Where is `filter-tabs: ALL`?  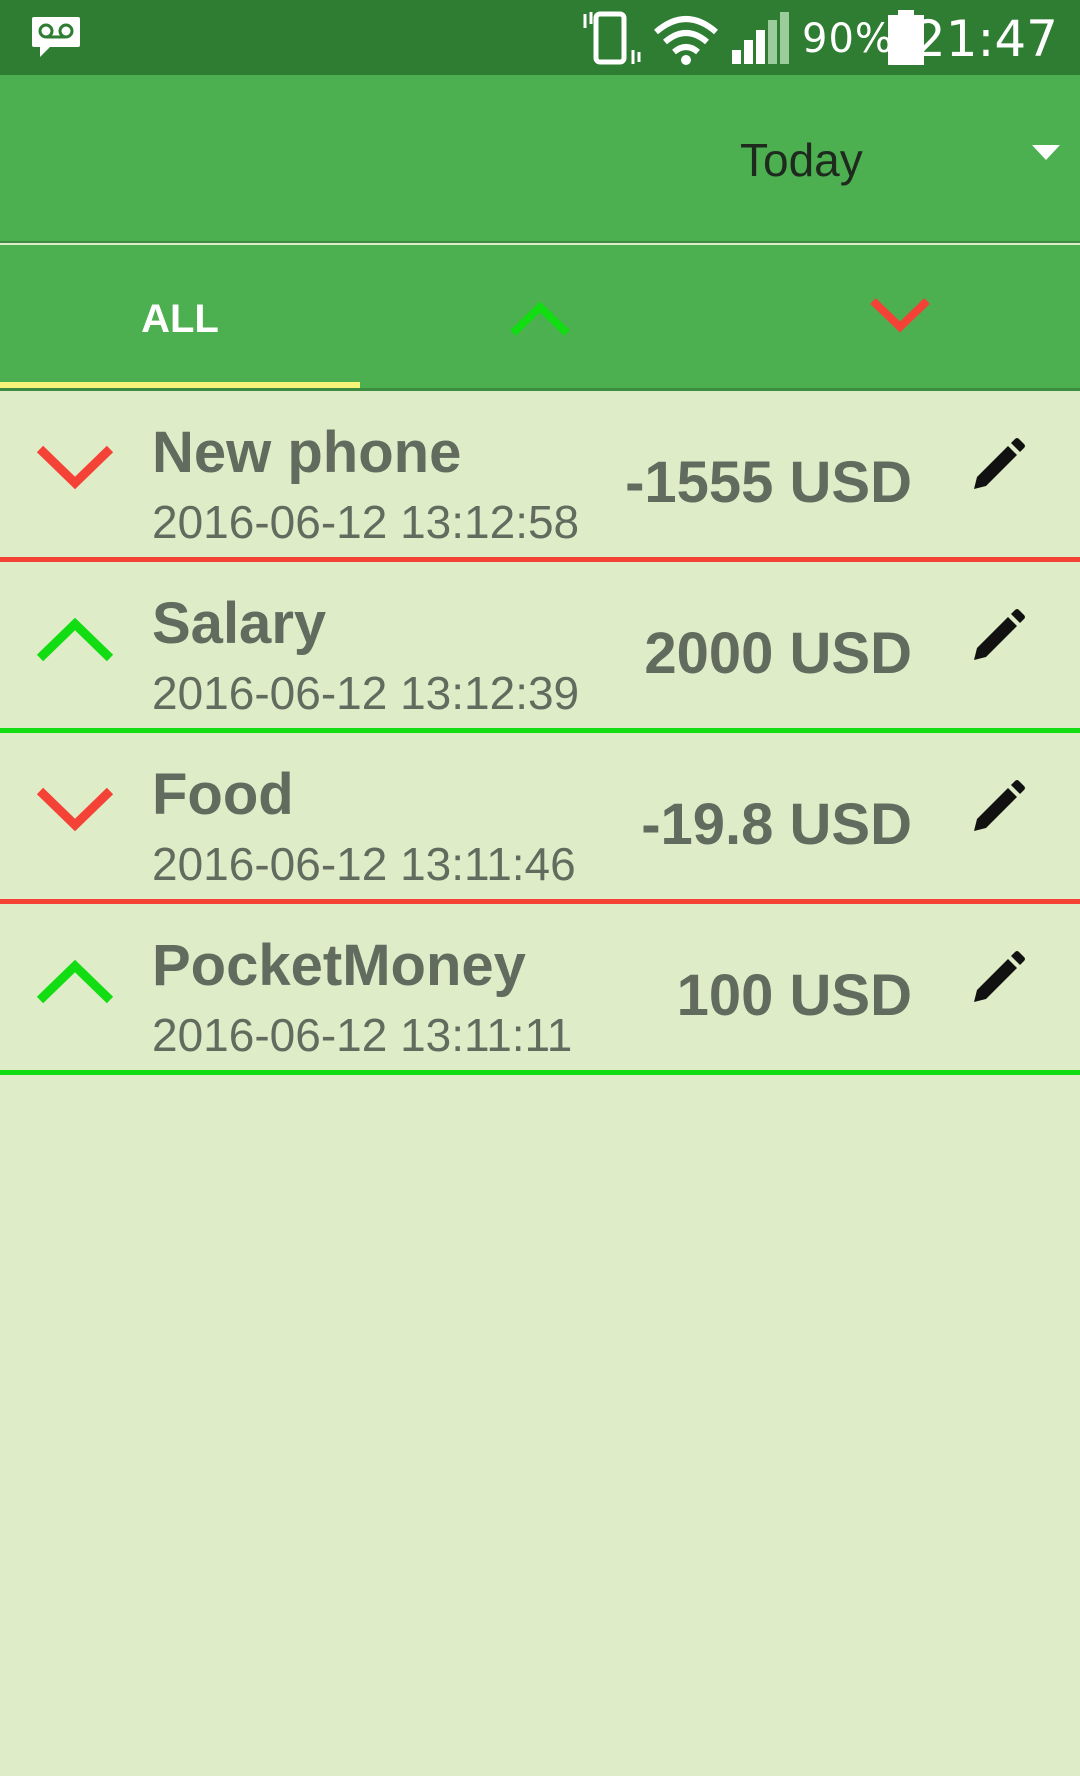
filter-tabs: ALL is located at coordinates (540, 318).